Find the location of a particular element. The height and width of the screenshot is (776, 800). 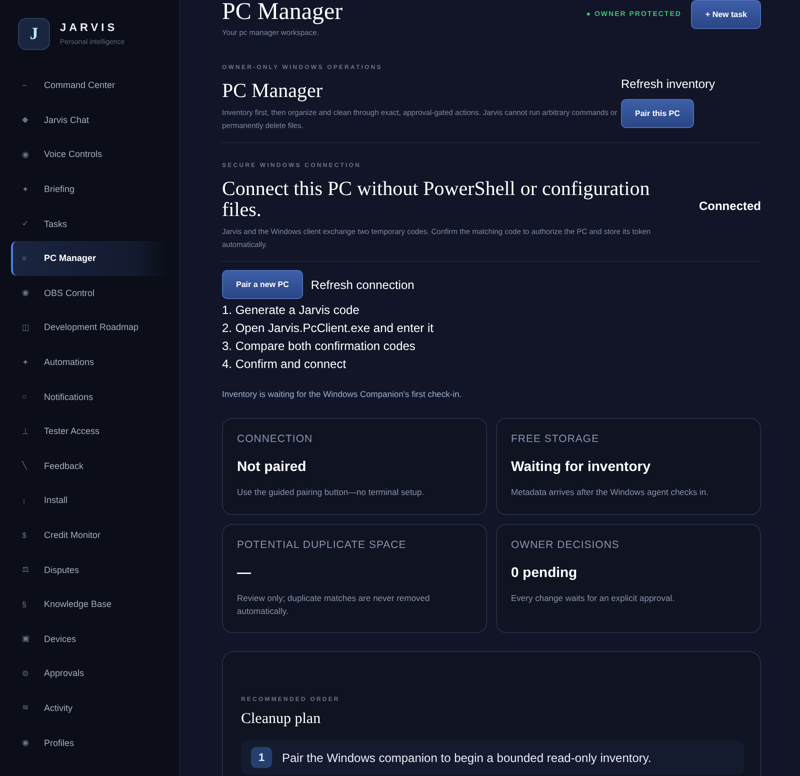

inventory-notice: Inventory is waiting for the Windows Companion's first check-in. is located at coordinates (342, 394).